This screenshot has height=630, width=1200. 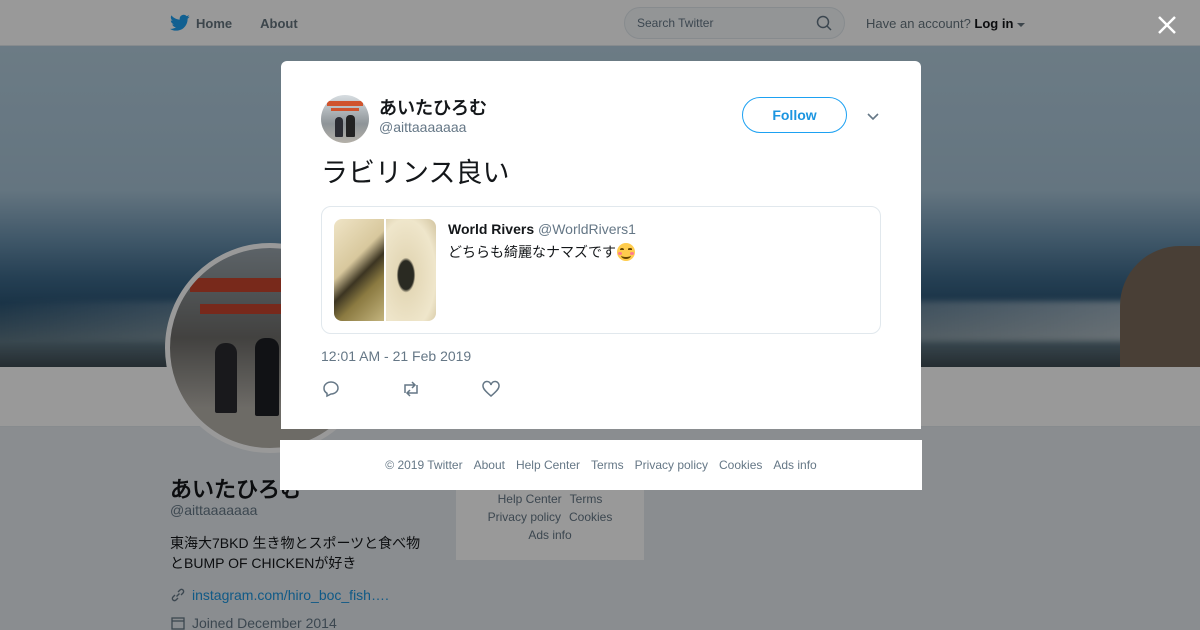 What do you see at coordinates (422, 127) in the screenshot?
I see `tweet-author-handle: @aittaaaaaaa` at bounding box center [422, 127].